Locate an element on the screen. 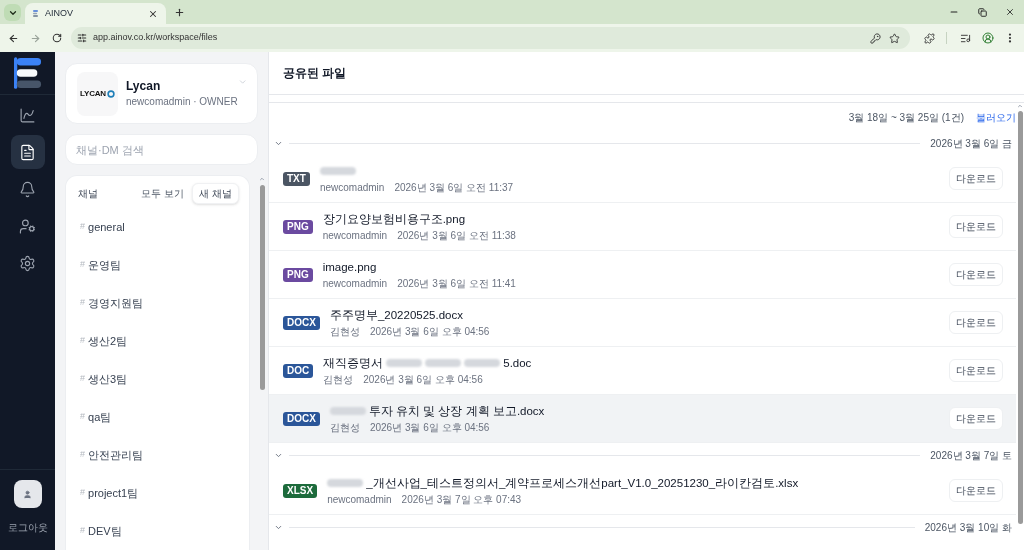  ring-icon is located at coordinates (110, 93).